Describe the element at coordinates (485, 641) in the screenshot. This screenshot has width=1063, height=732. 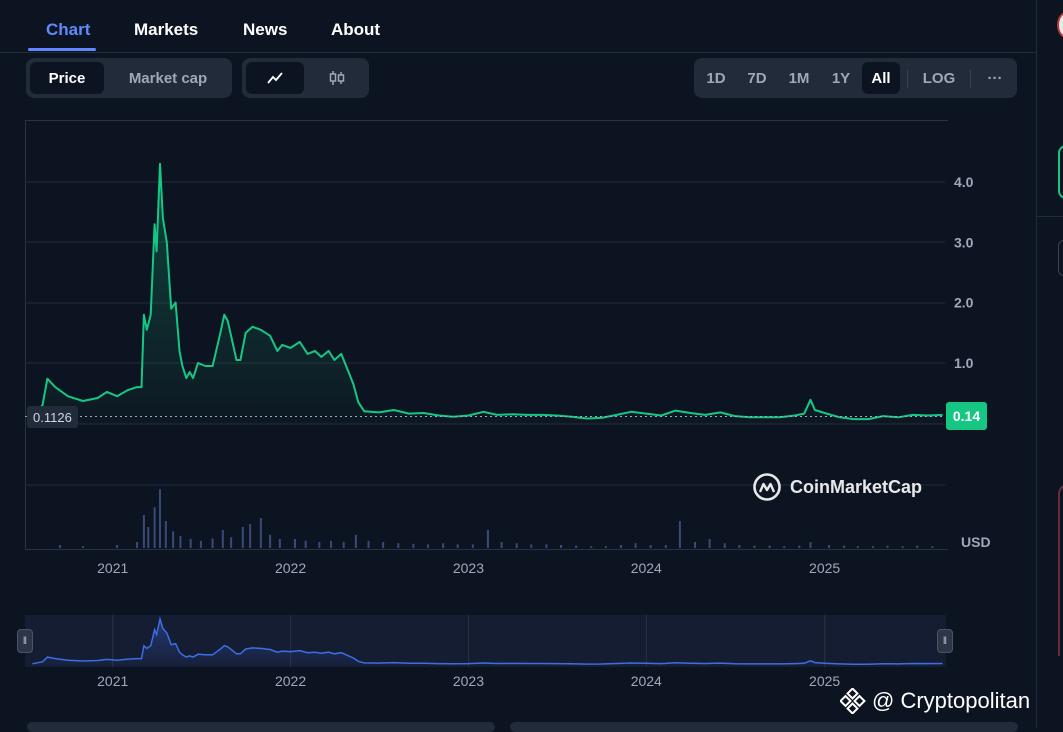
I see `range-navigator` at that location.